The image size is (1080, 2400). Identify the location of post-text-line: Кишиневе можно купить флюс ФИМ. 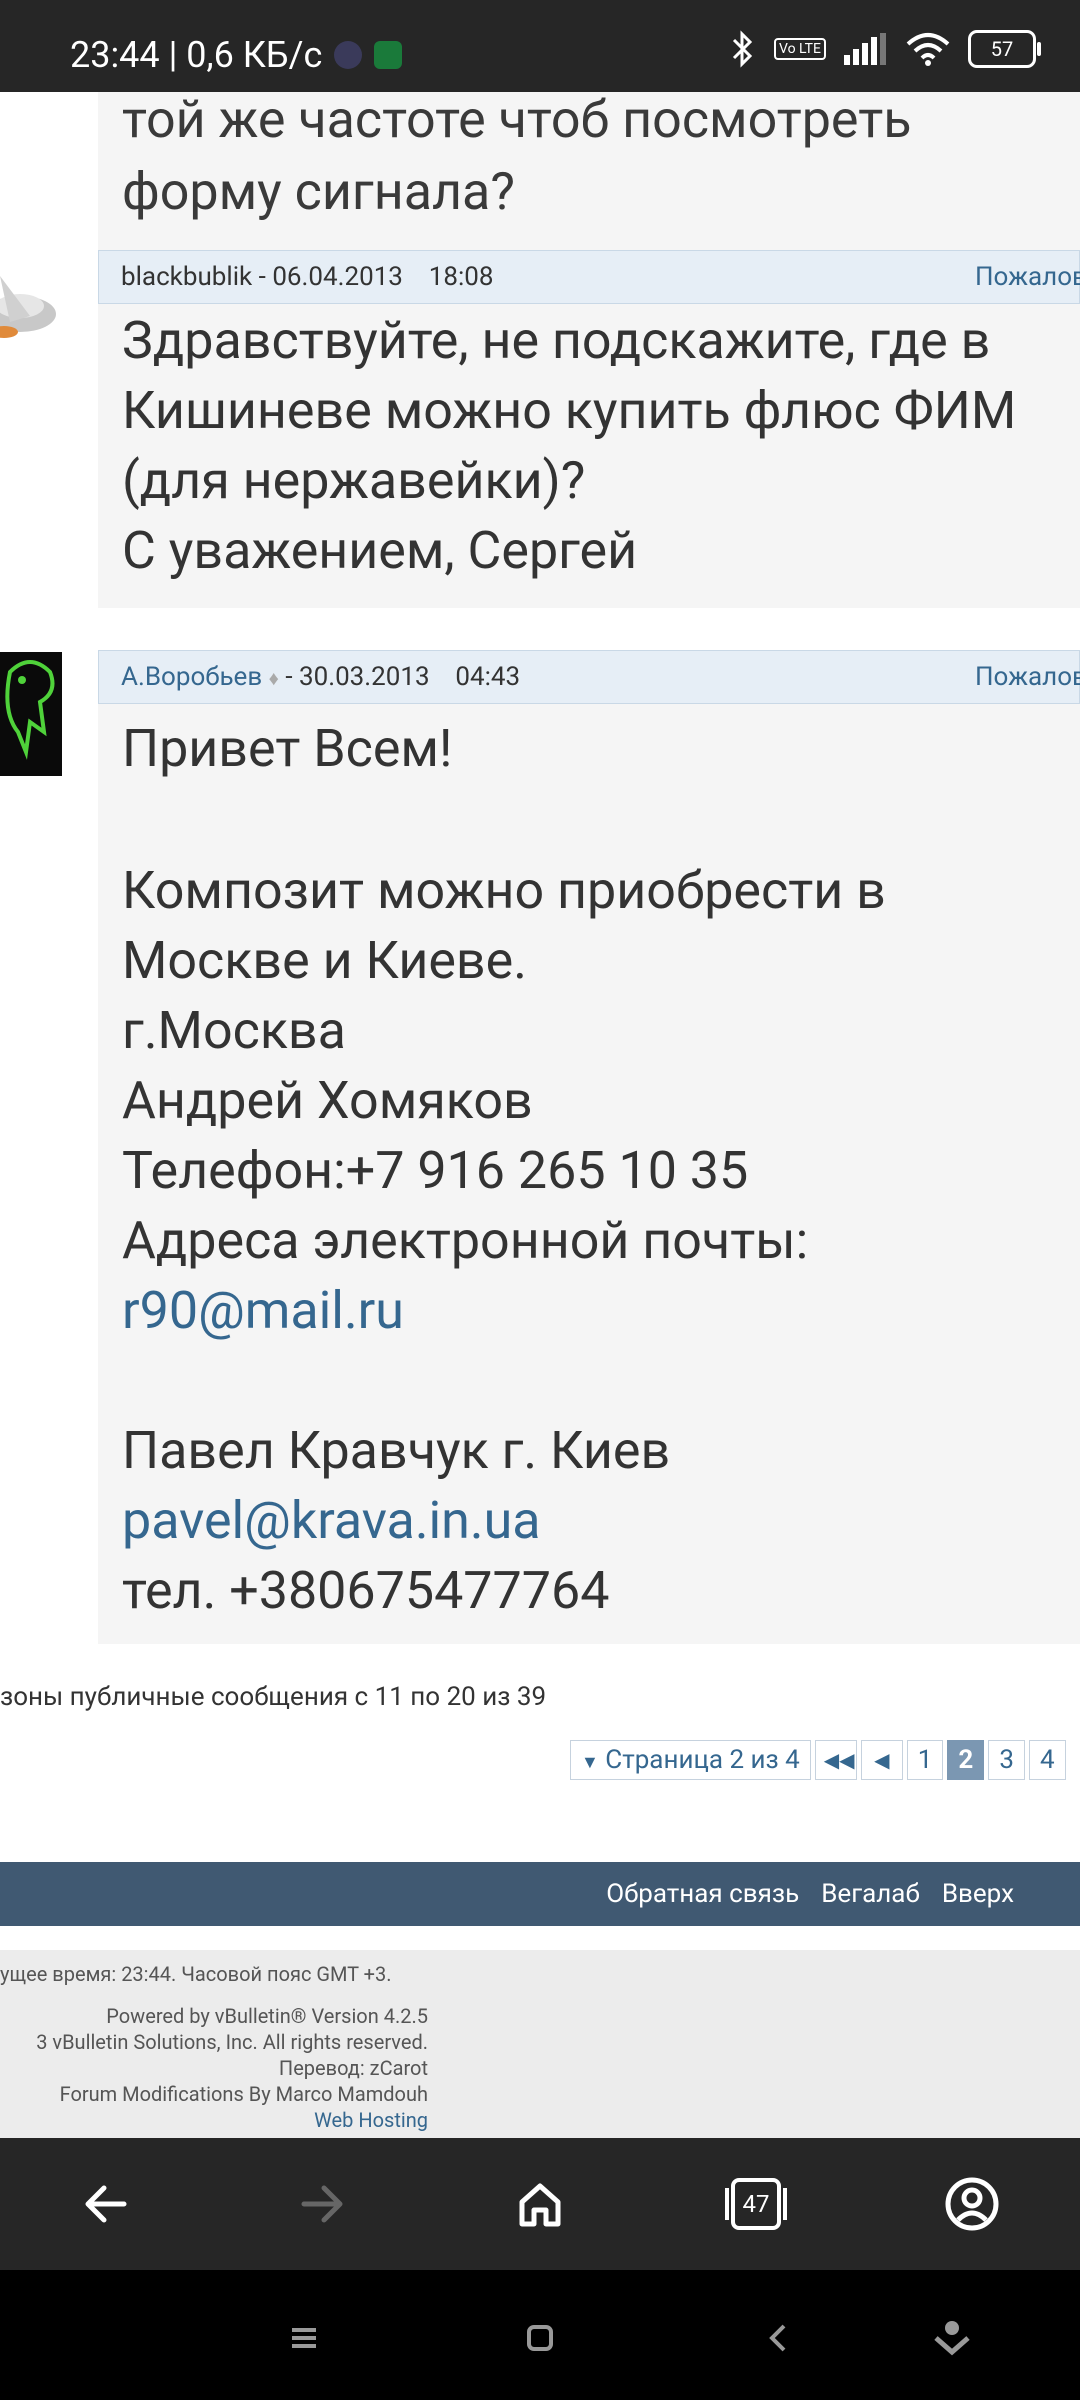
(569, 410).